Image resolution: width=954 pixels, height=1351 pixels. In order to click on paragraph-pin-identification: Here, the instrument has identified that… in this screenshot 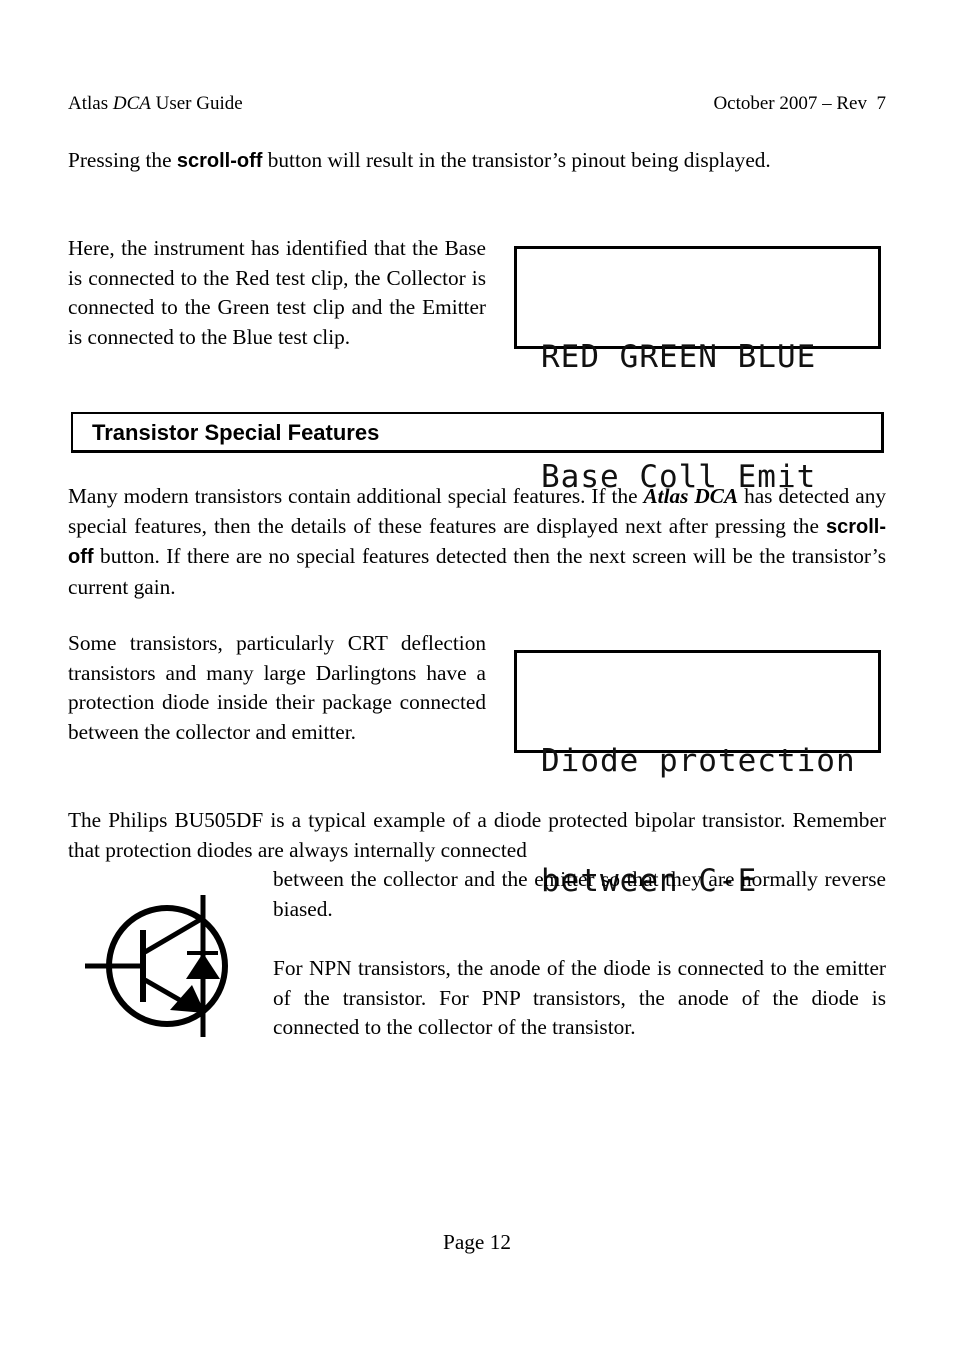, I will do `click(277, 292)`.